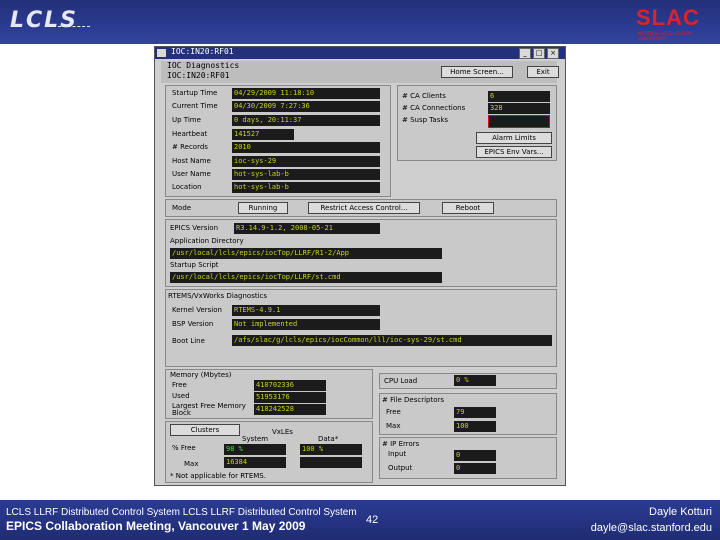  What do you see at coordinates (331, 462) in the screenshot?
I see `data-max-value` at bounding box center [331, 462].